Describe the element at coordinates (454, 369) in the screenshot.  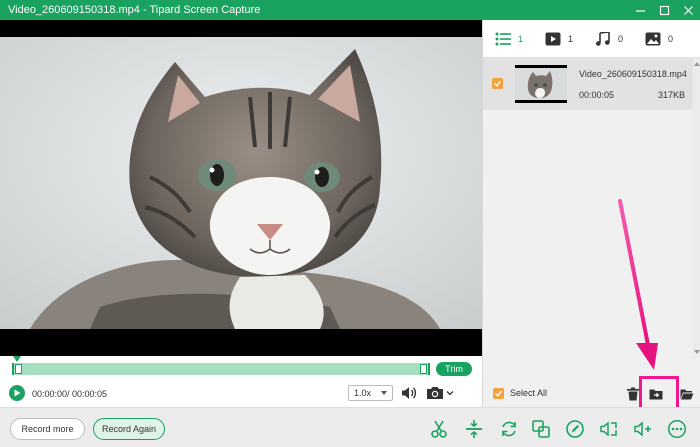
I see `trim-button: Trim` at that location.